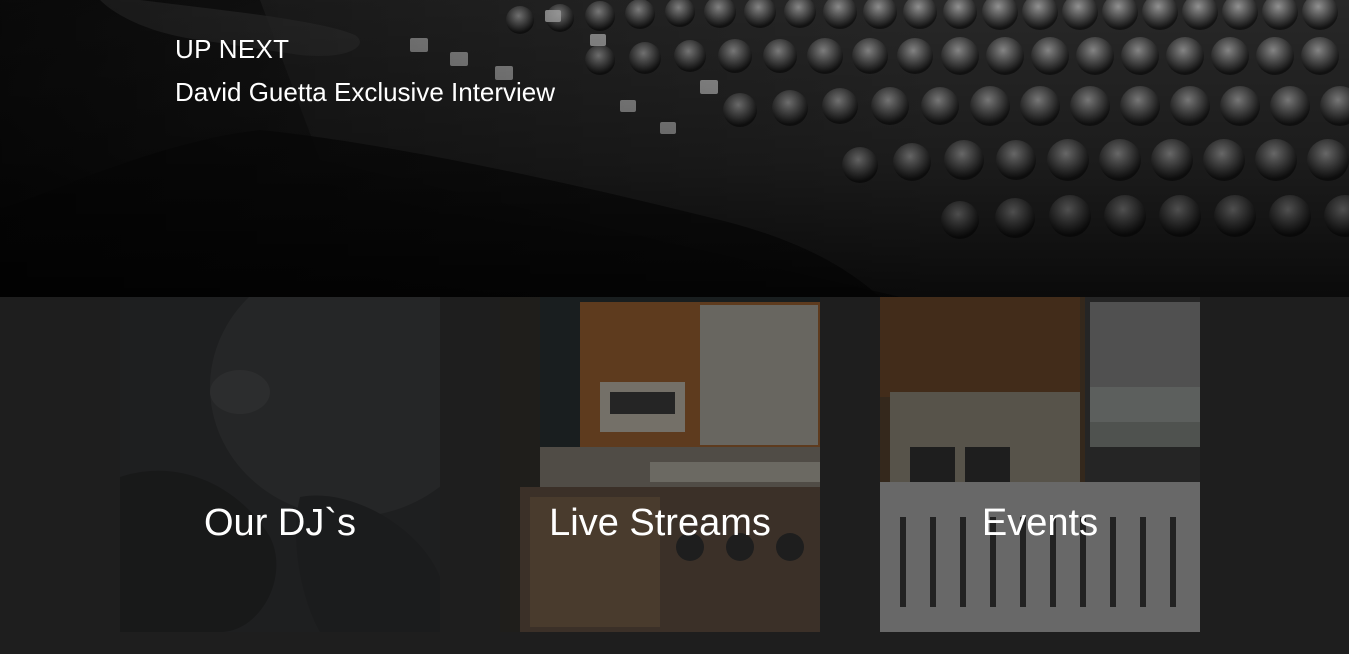 This screenshot has width=1349, height=654. Describe the element at coordinates (660, 523) in the screenshot. I see `card-label: Live Streams` at that location.